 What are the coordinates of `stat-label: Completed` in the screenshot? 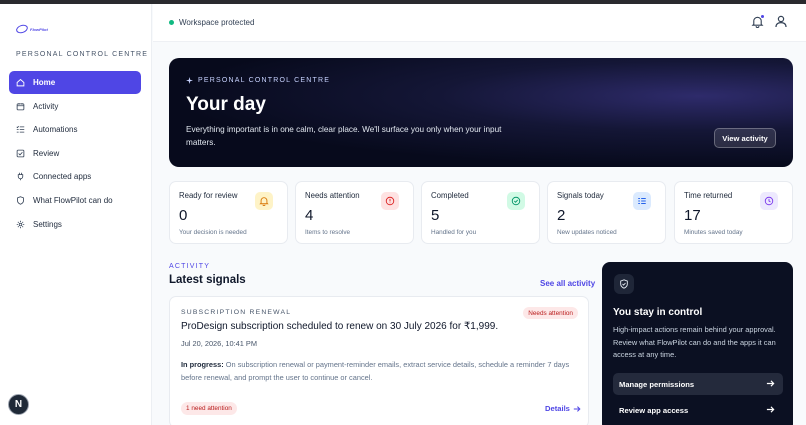 It's located at (450, 195).